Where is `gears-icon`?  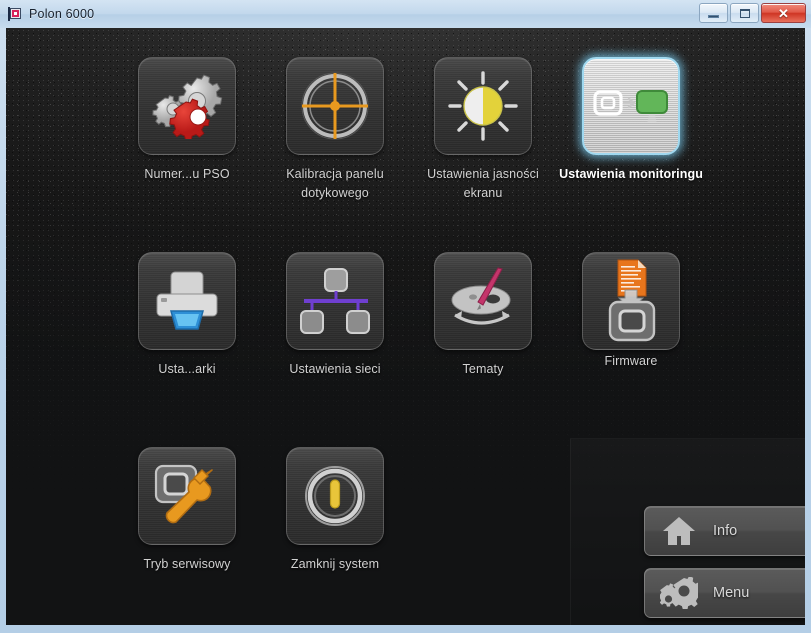
gears-icon is located at coordinates (187, 106).